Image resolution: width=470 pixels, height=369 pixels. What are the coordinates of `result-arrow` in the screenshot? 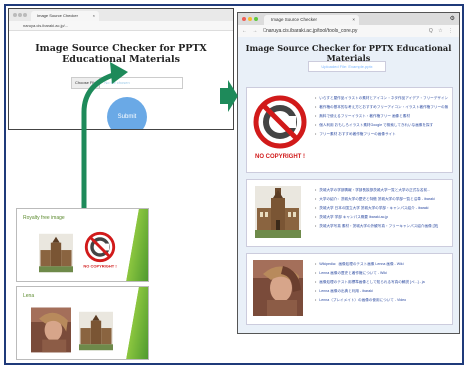 It's located at (229, 96).